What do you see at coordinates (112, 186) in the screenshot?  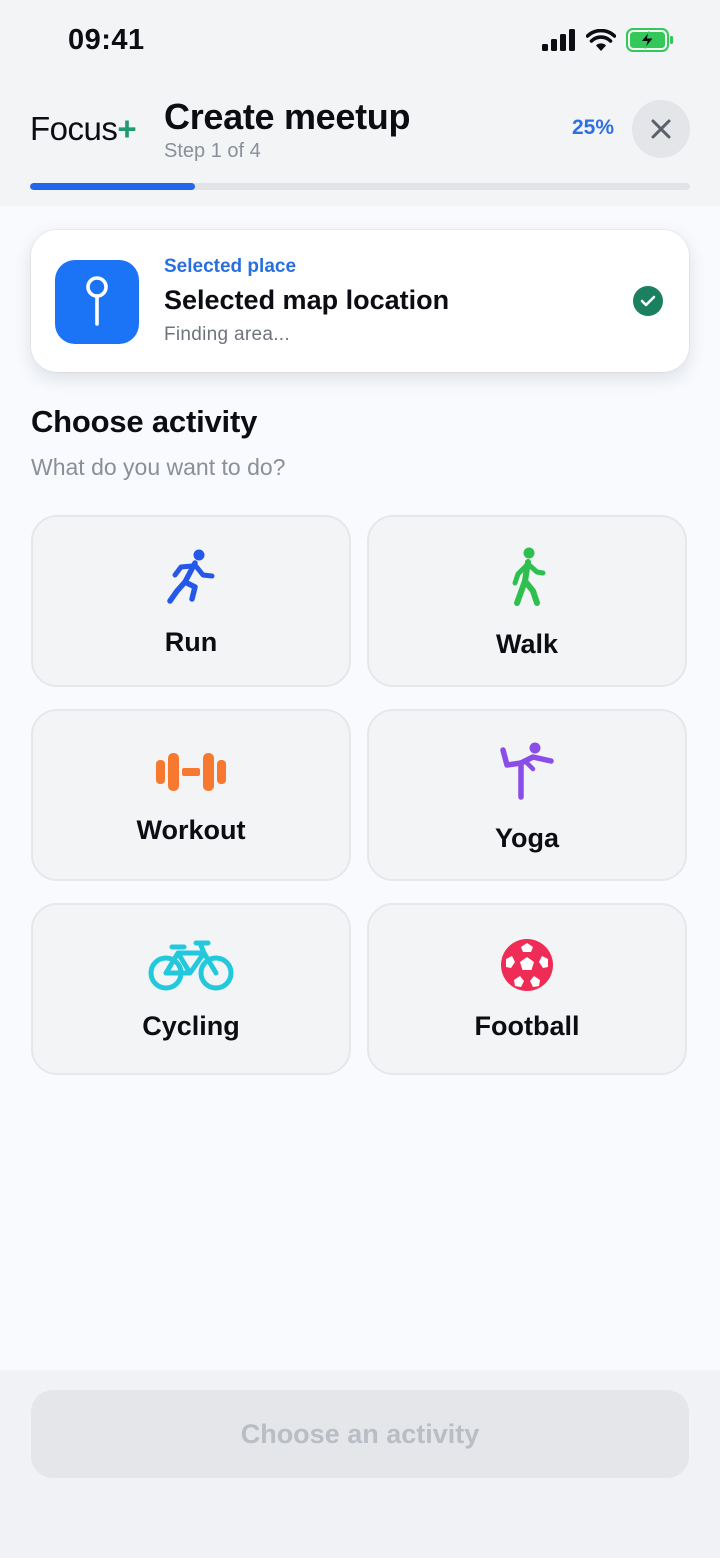 I see `progress-fill` at bounding box center [112, 186].